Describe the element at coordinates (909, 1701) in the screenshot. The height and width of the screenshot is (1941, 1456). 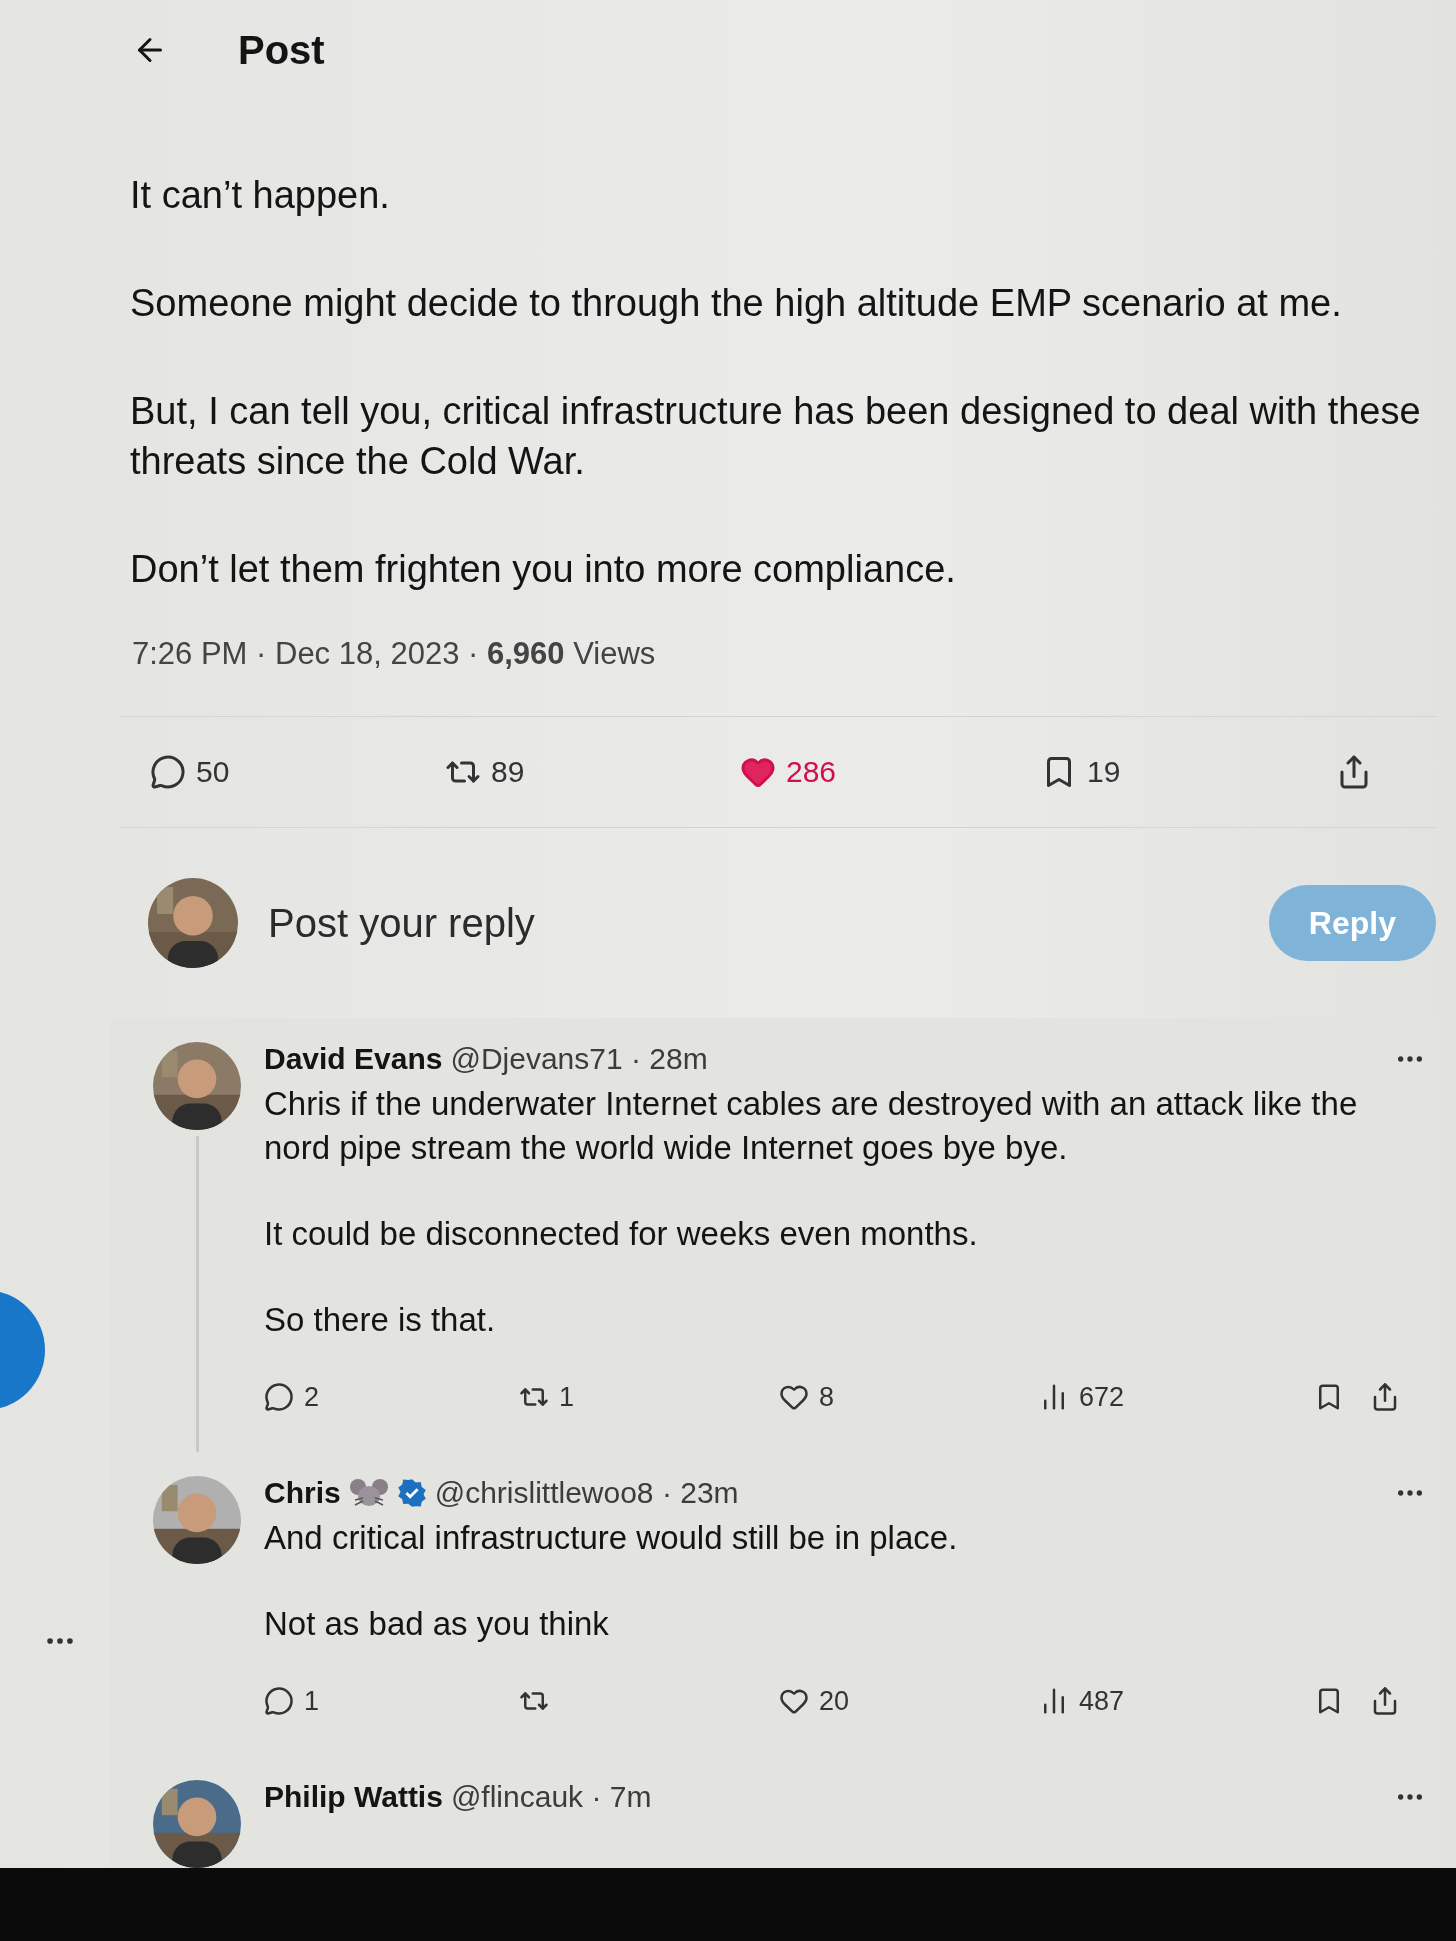
I see `like-button: 20` at that location.